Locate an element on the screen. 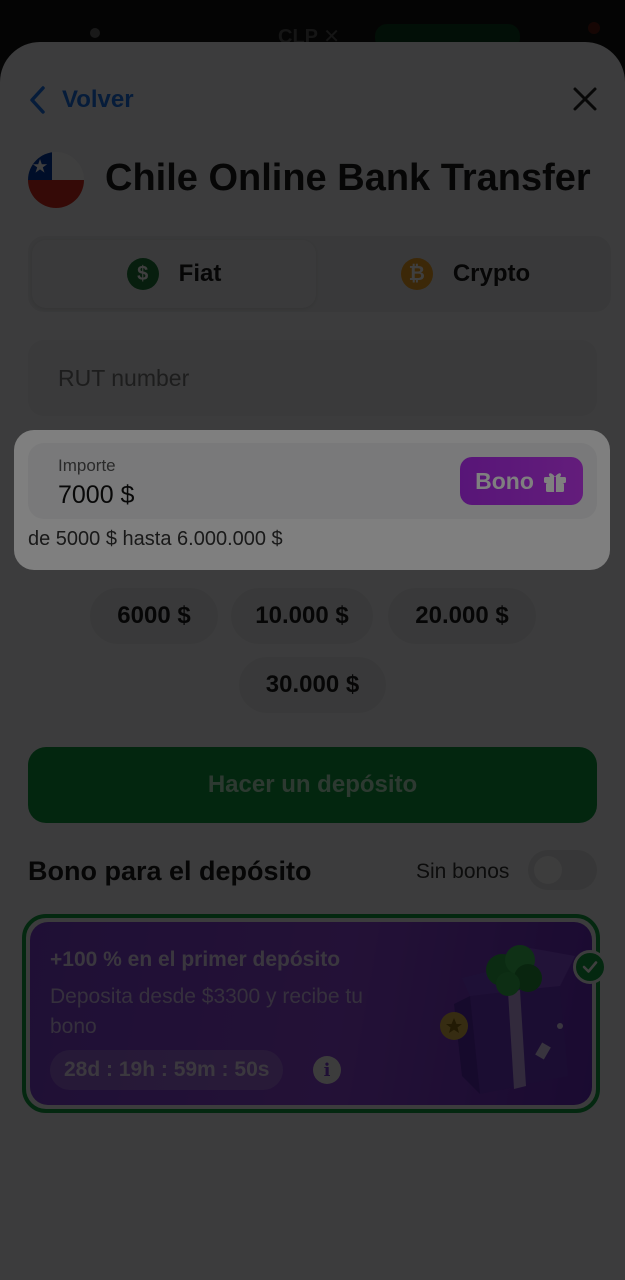  tab-fiat-label: Fiat is located at coordinates (200, 273).